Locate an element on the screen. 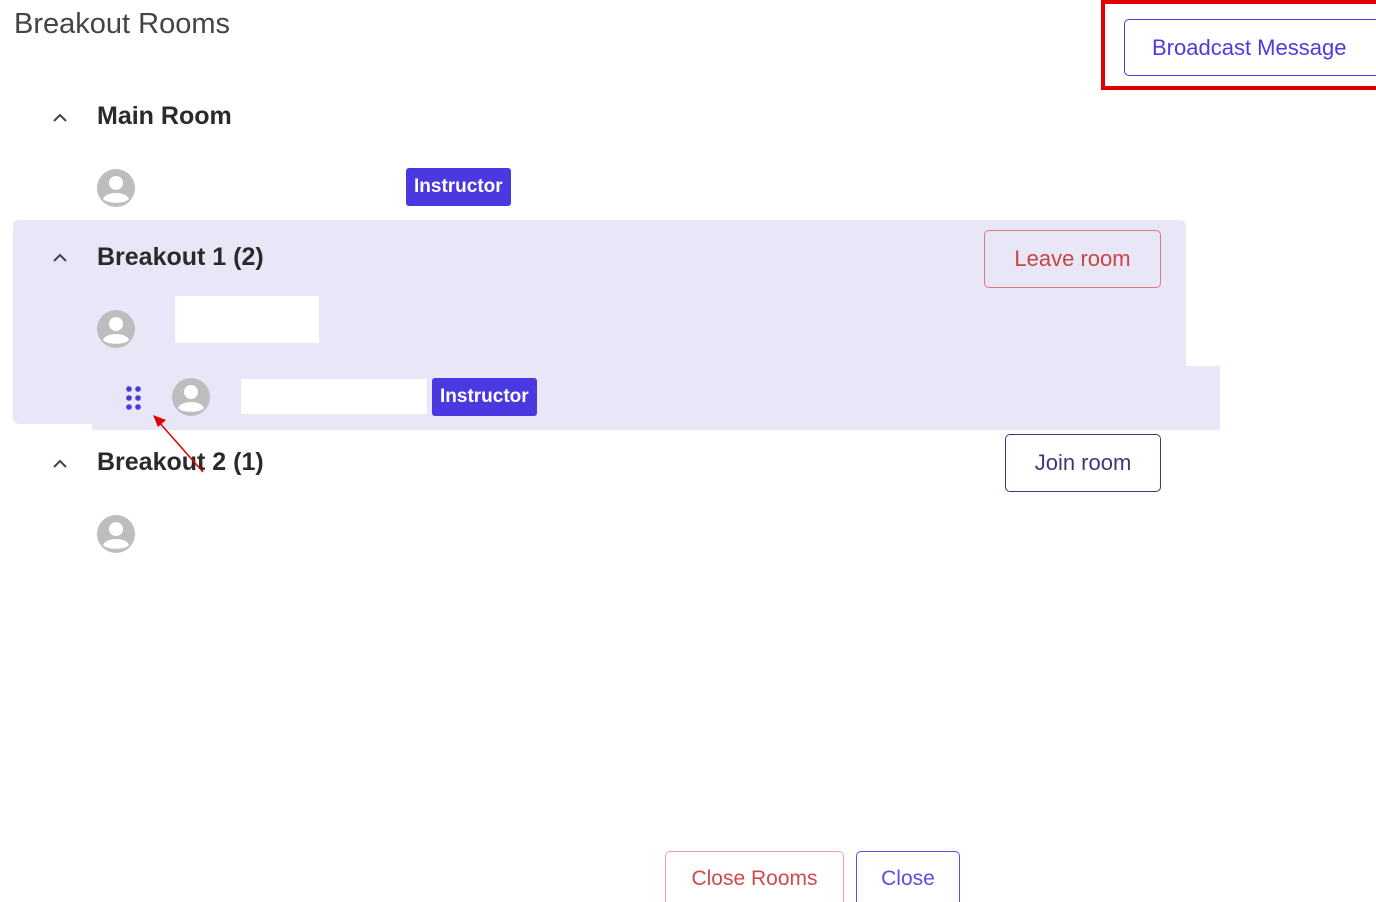  leave-room-button: Leave room is located at coordinates (1072, 259).